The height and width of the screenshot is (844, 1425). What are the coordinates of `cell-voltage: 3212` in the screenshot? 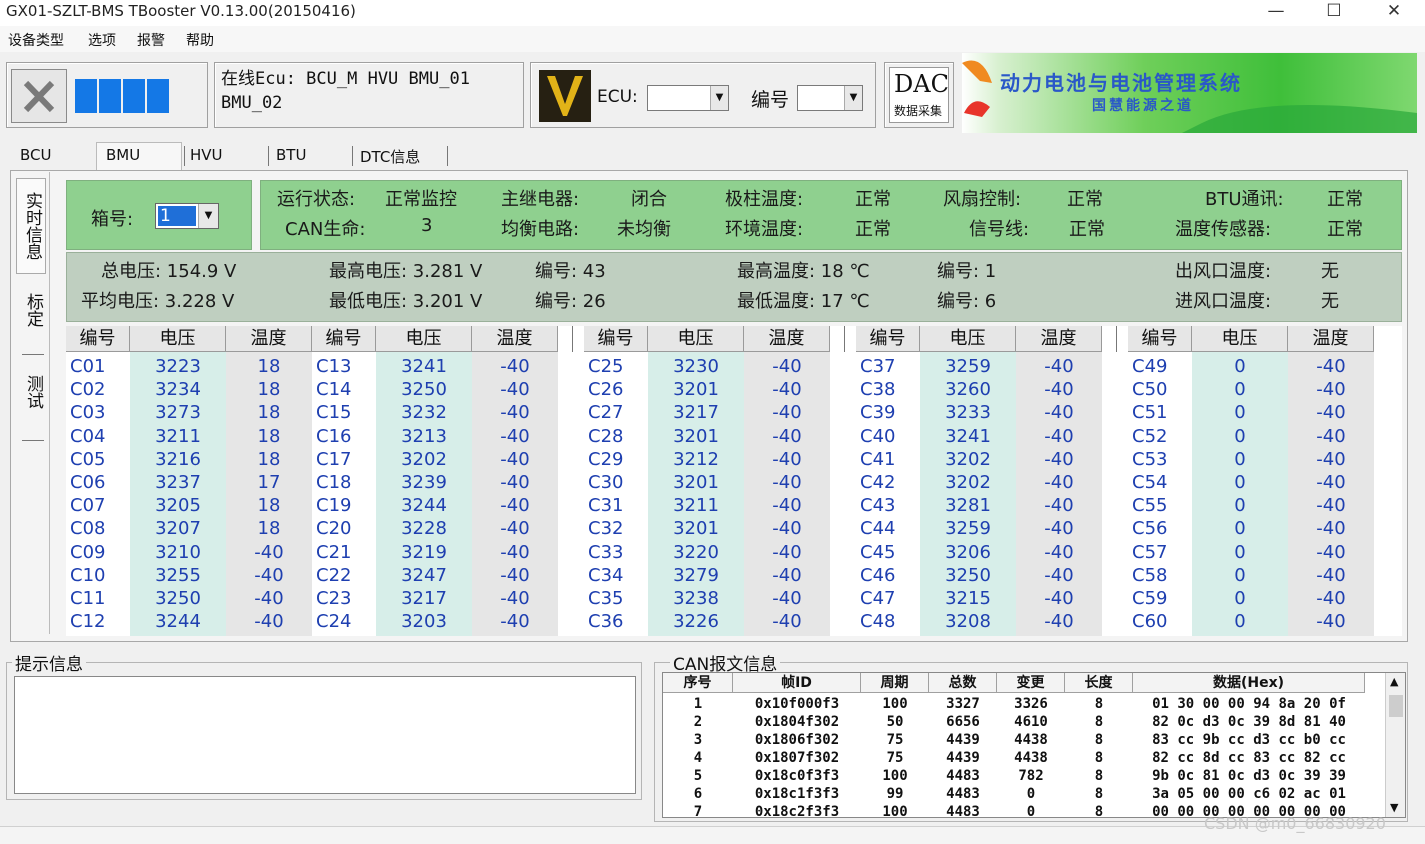 It's located at (696, 459).